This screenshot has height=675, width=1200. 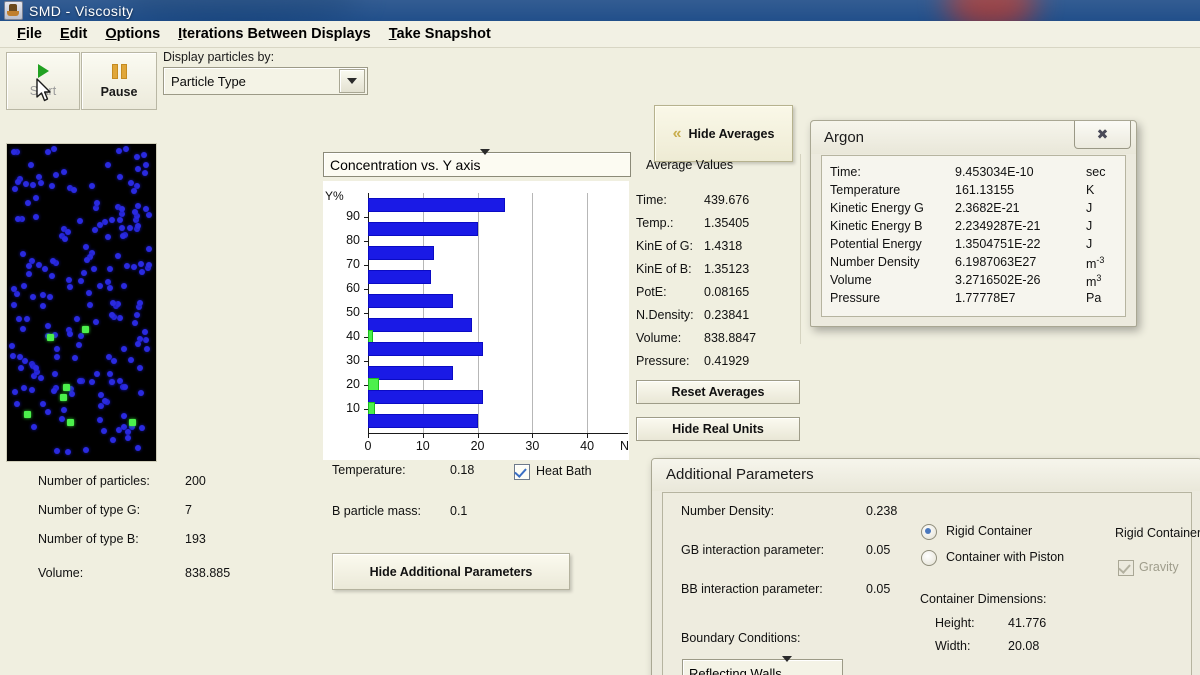 I want to click on radio-container-with-piston, so click(x=929, y=558).